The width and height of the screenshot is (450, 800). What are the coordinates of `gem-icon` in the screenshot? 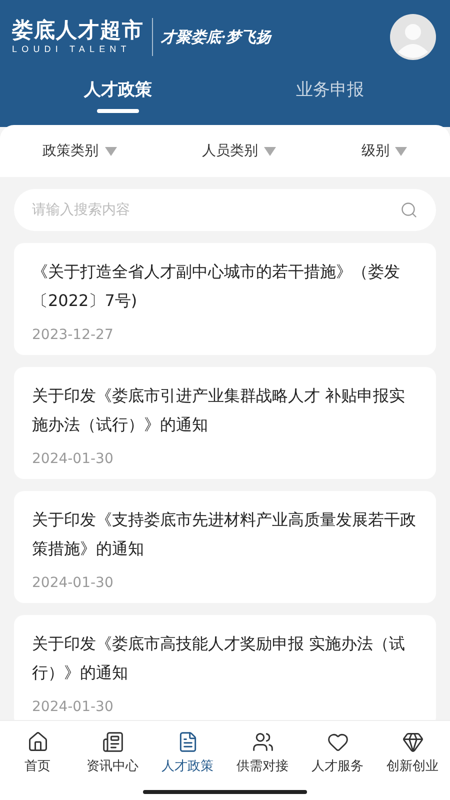 It's located at (413, 742).